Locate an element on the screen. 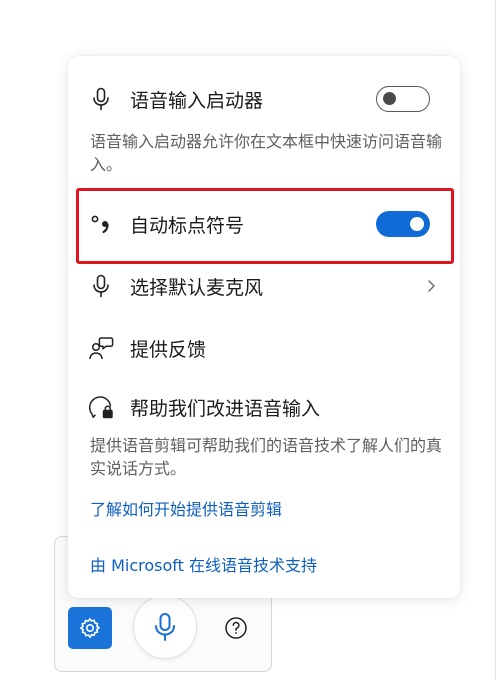  voice-launcher-label: 语音输入启动器 is located at coordinates (197, 100).